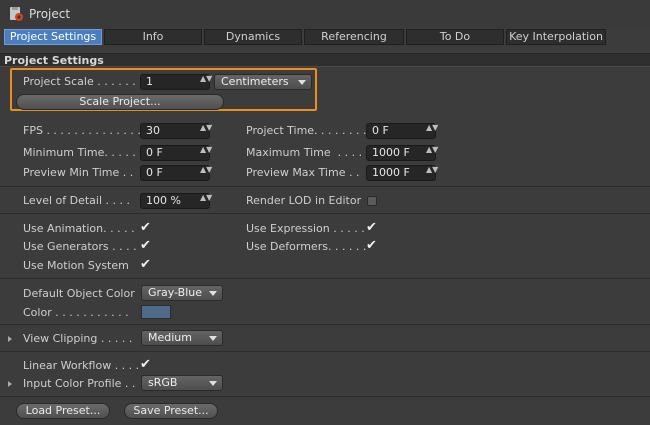 This screenshot has width=650, height=425. I want to click on project-scale-field: 1 ▲▼, so click(176, 82).